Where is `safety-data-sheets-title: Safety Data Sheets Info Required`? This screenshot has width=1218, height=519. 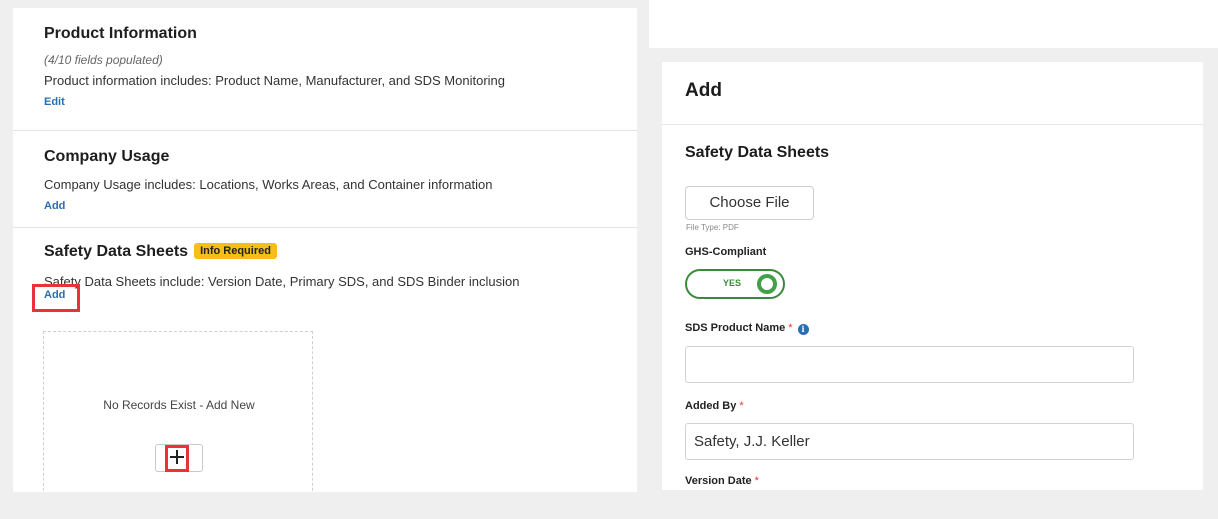 safety-data-sheets-title: Safety Data Sheets Info Required is located at coordinates (160, 252).